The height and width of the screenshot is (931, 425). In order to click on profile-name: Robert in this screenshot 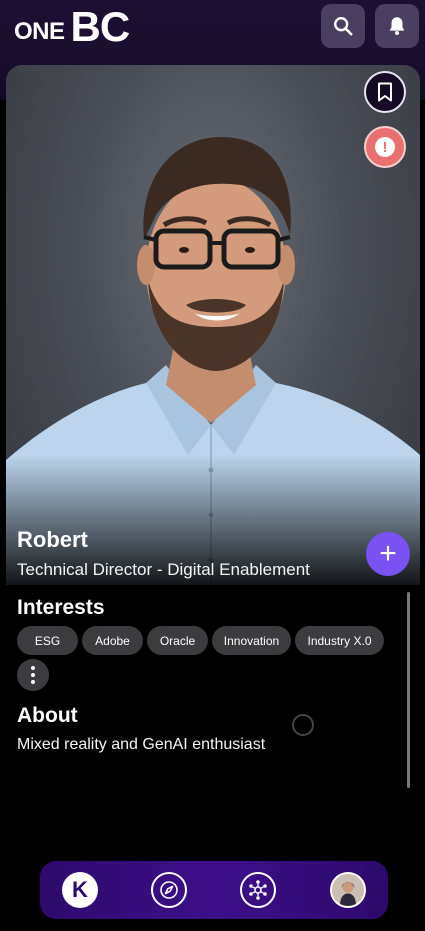, I will do `click(52, 539)`.